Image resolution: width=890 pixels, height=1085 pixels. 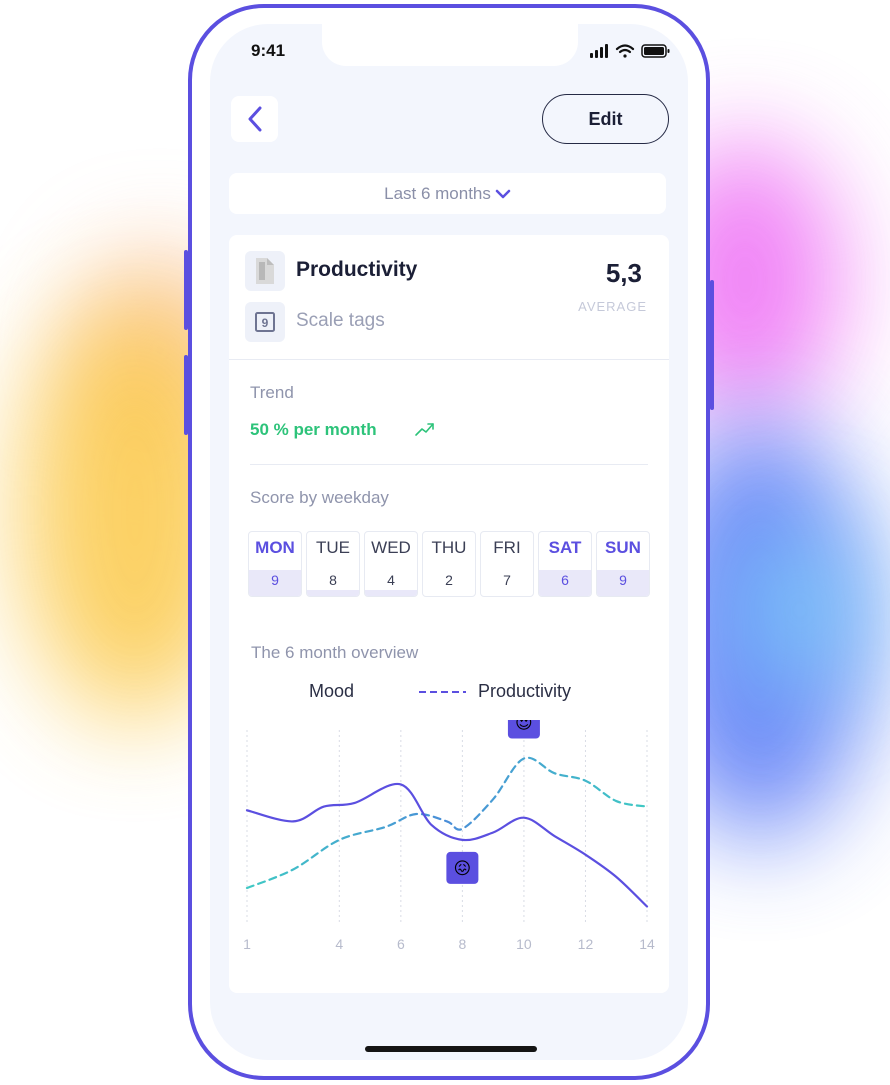 What do you see at coordinates (333, 547) in the screenshot?
I see `weekday-name: TUE` at bounding box center [333, 547].